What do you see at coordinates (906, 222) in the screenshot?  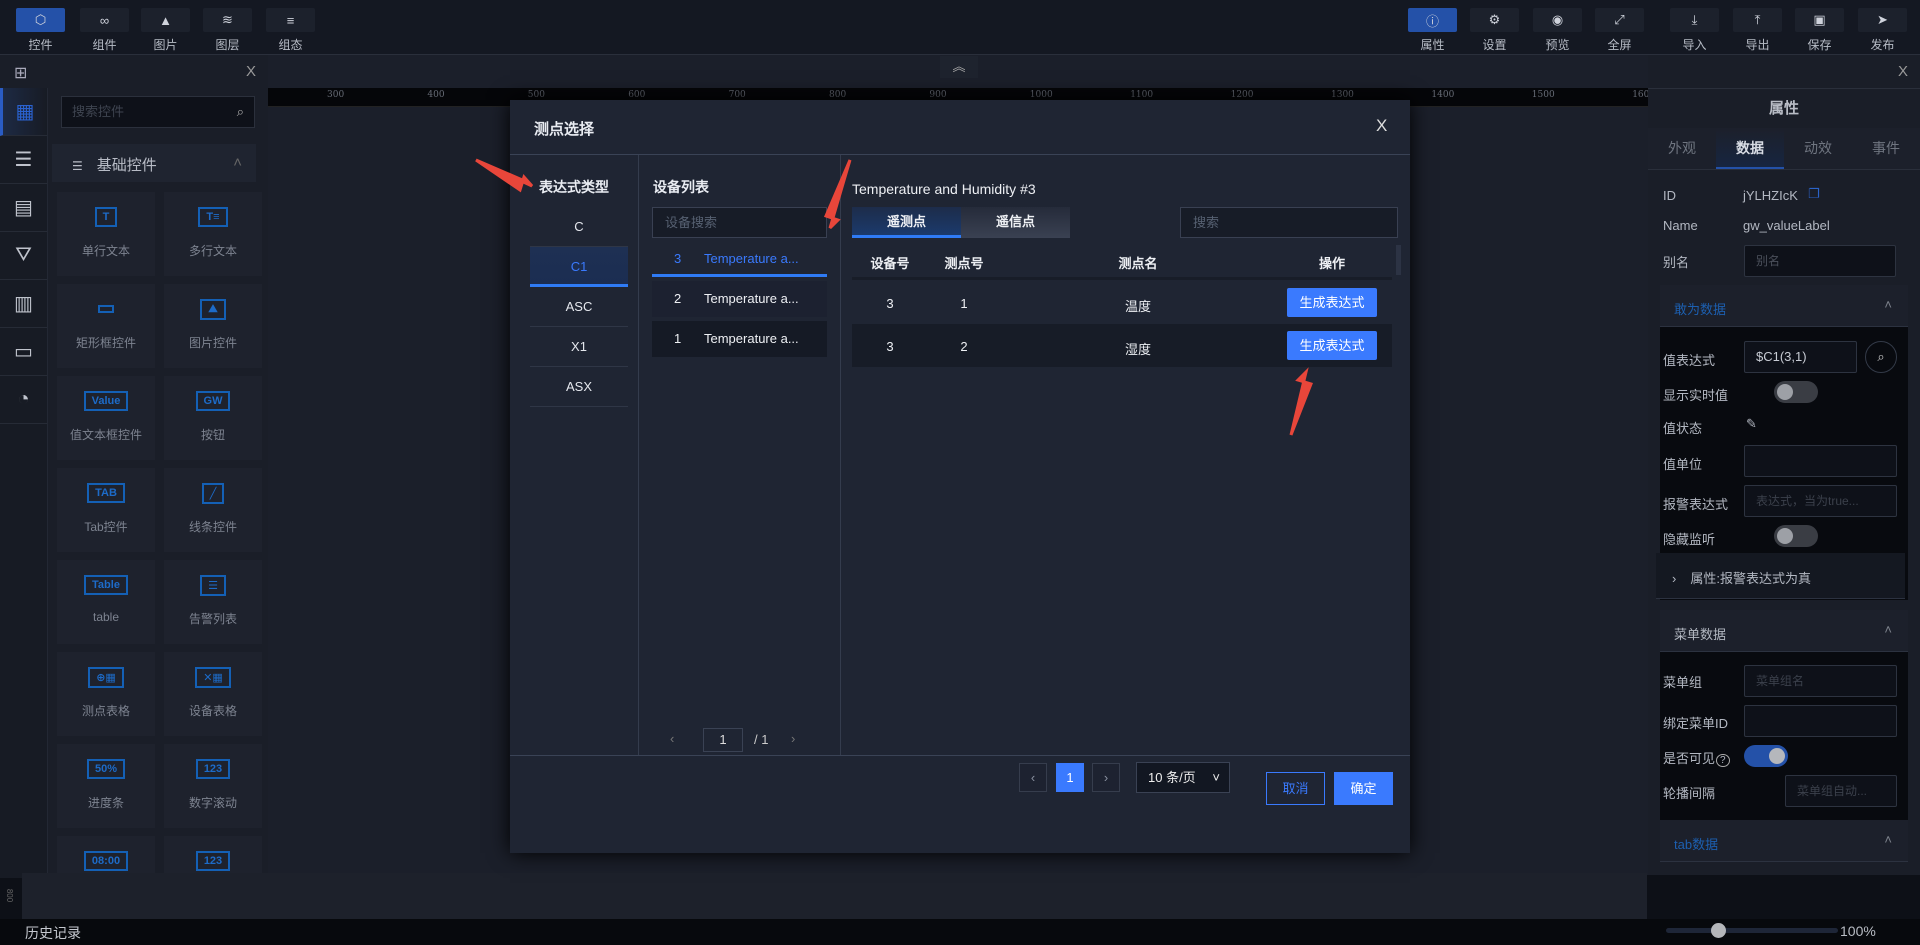 I see `point-tab-0: 遥测点` at bounding box center [906, 222].